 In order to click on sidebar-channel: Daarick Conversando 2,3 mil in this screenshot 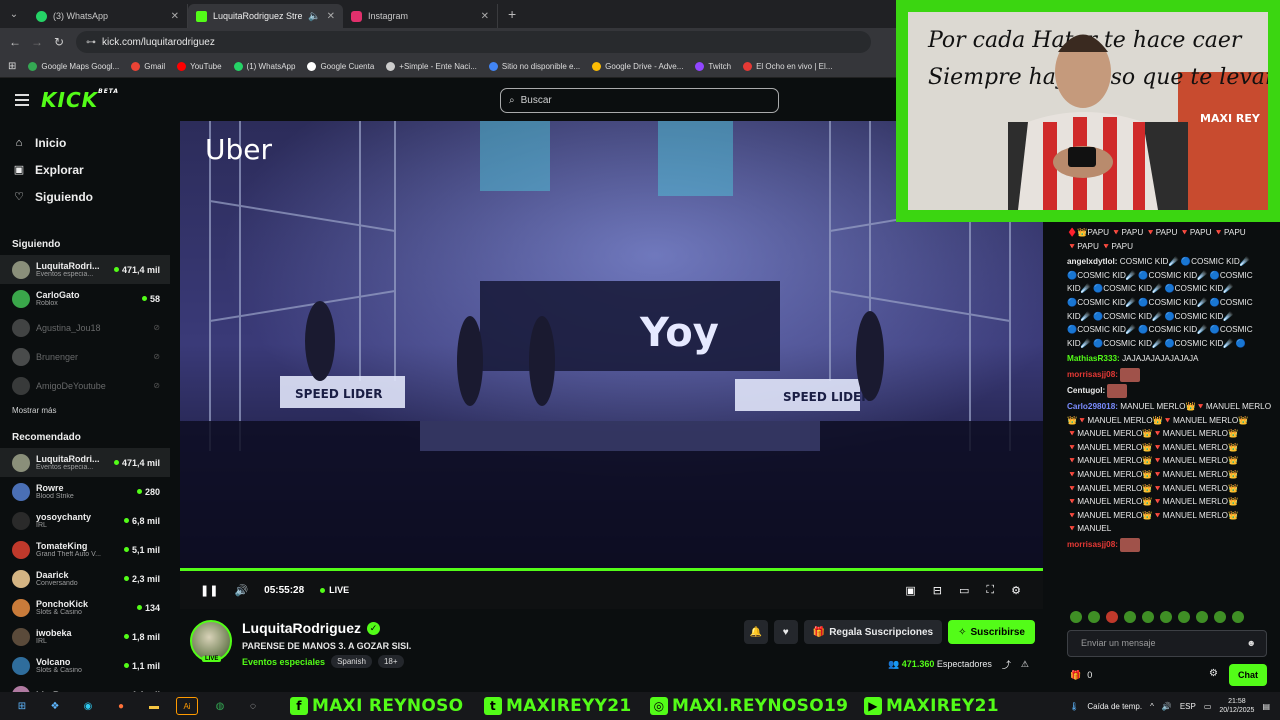, I will do `click(85, 578)`.